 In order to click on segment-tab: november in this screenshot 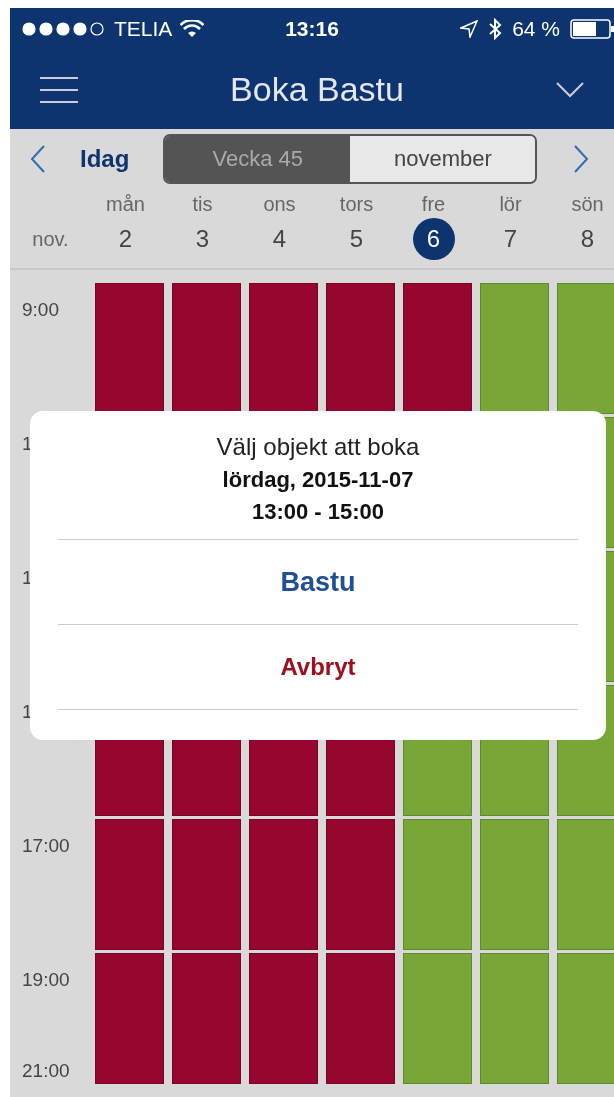, I will do `click(443, 159)`.